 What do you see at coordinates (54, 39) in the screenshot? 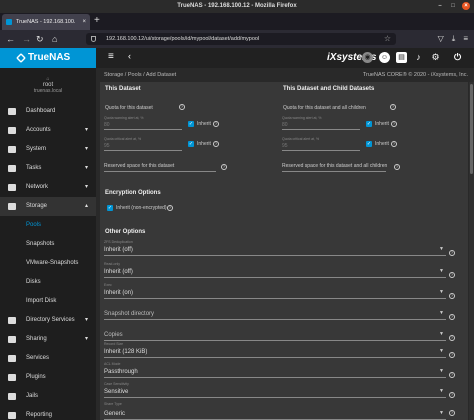
I see `home-icon: ⌂` at bounding box center [54, 39].